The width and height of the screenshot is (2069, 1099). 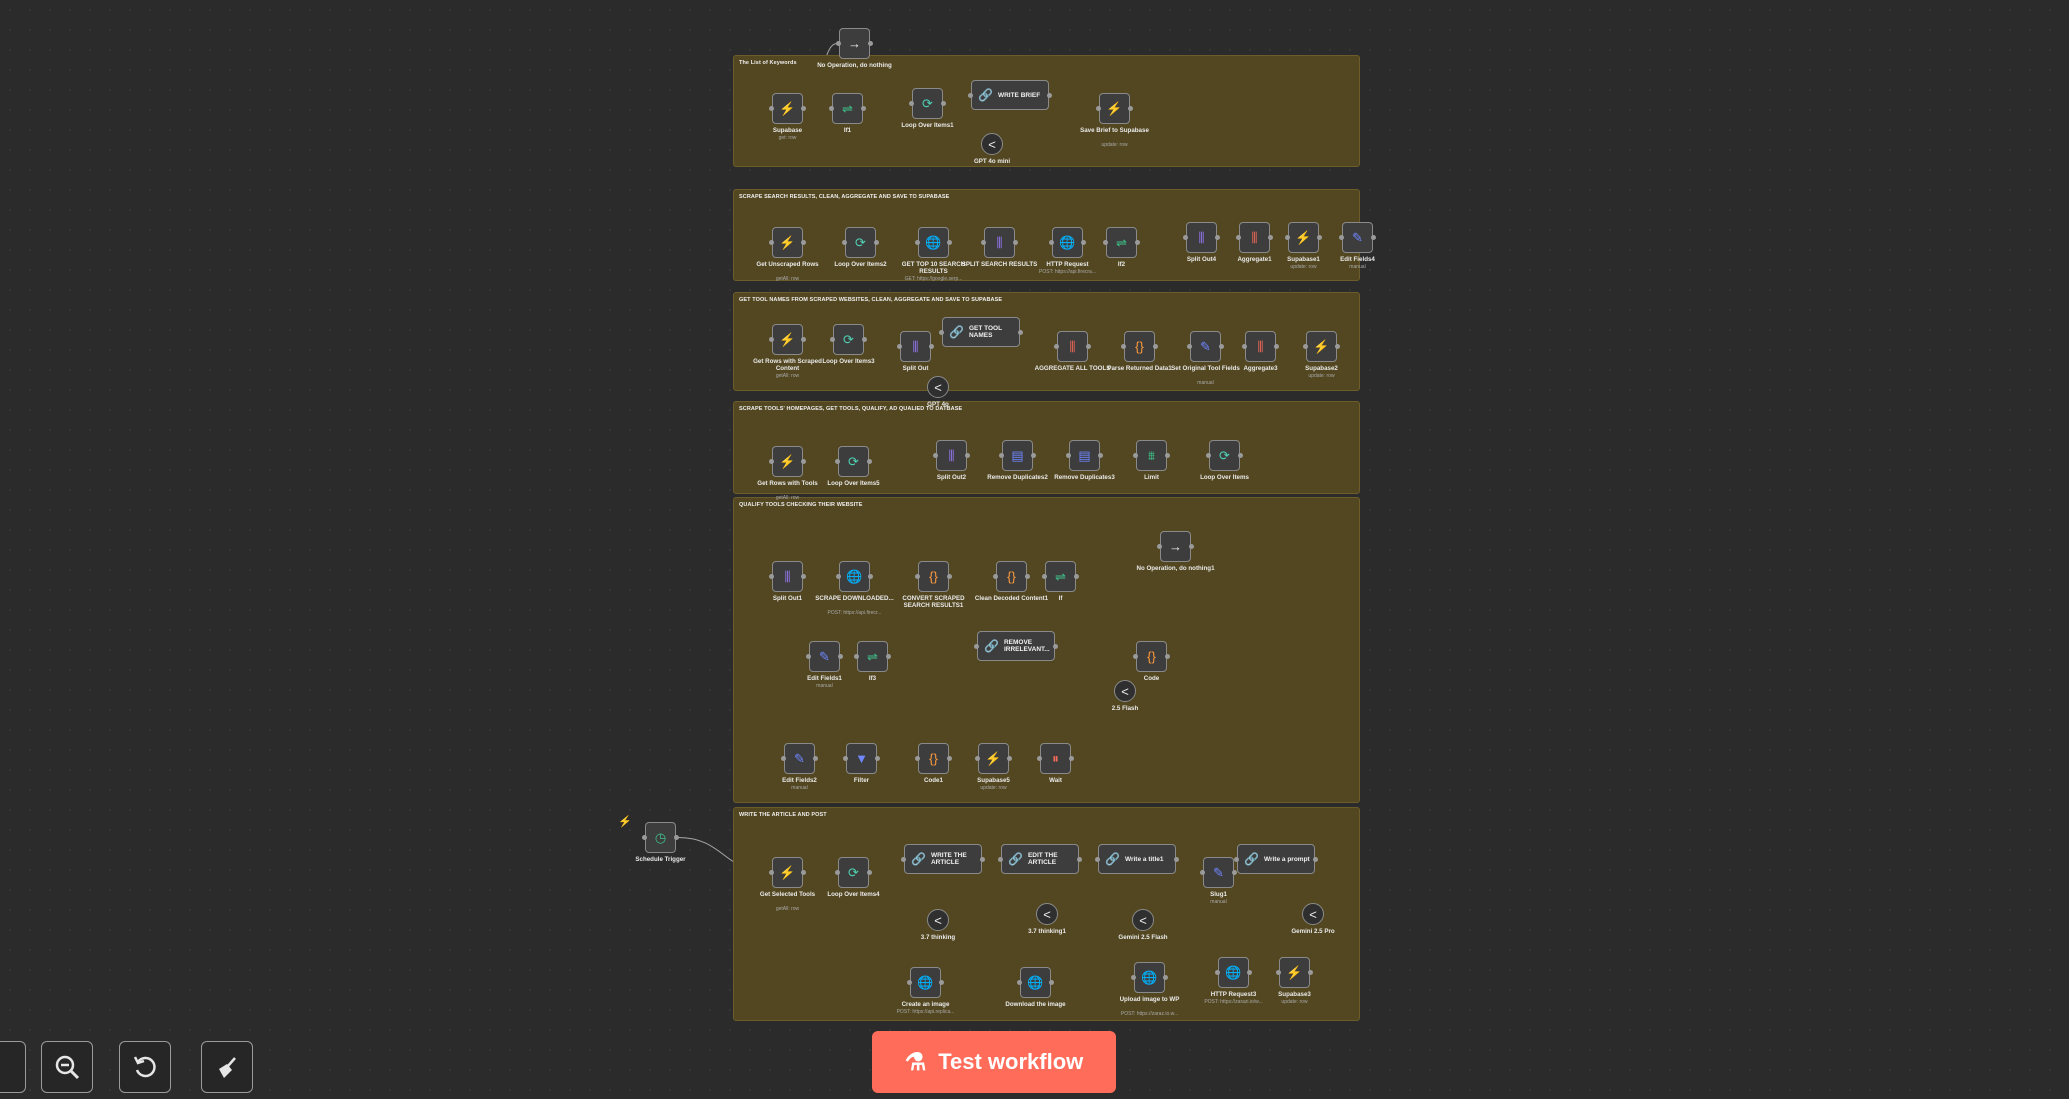 I want to click on zoom-out-button, so click(x=67, y=1067).